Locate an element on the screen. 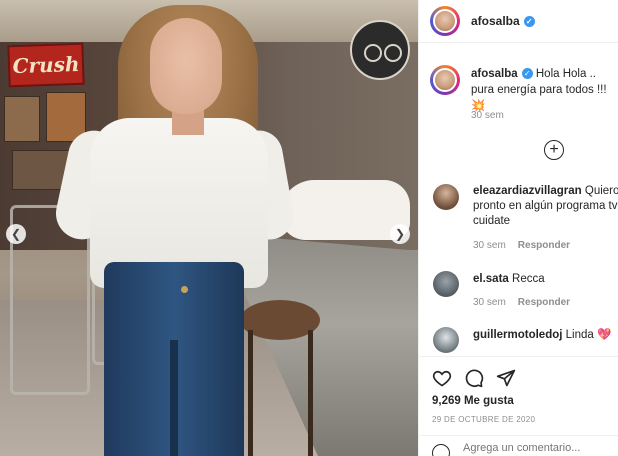 This screenshot has height=456, width=618. post-header: afosalba ✓ is located at coordinates (518, 21).